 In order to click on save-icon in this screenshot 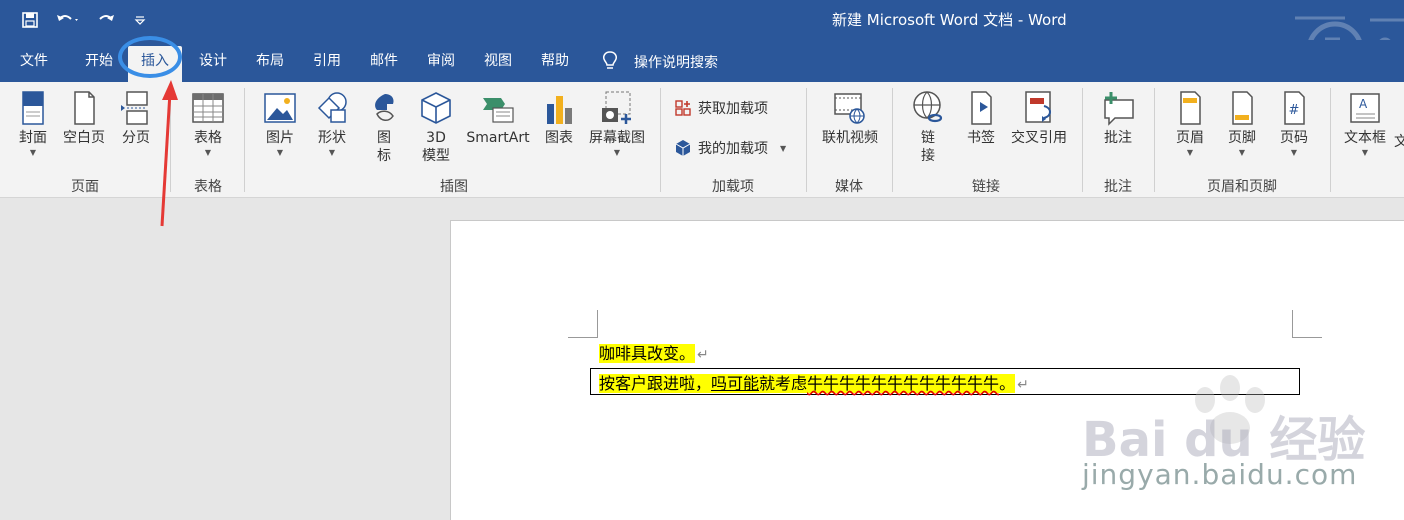, I will do `click(30, 20)`.